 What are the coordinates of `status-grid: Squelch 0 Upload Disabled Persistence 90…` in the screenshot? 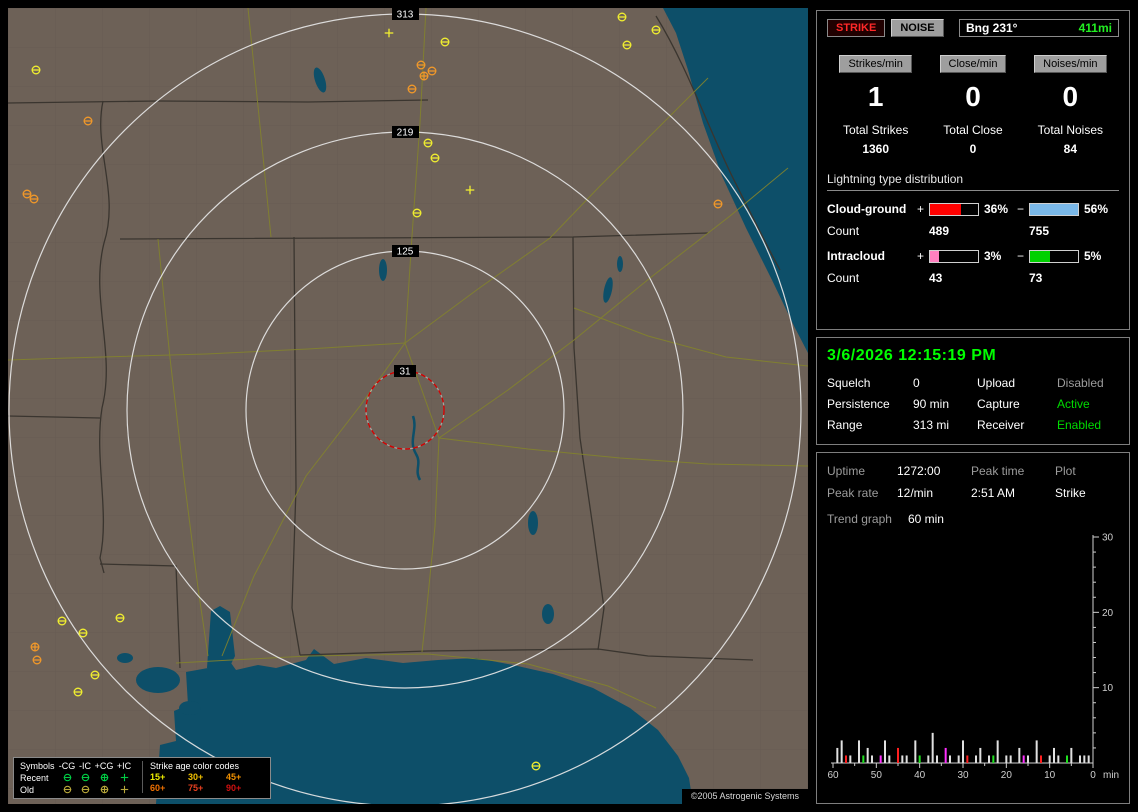 It's located at (973, 404).